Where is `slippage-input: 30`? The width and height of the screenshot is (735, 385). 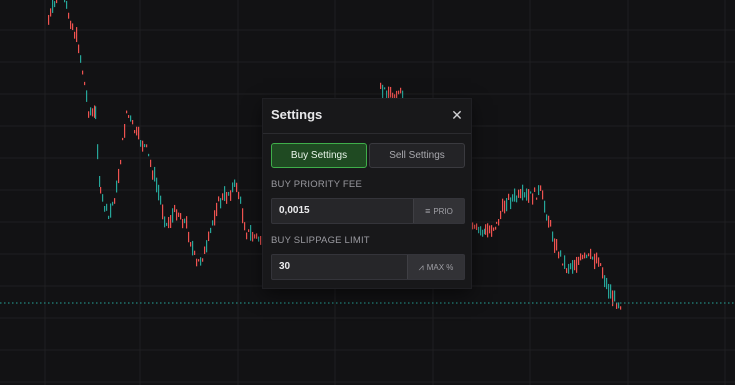 slippage-input: 30 is located at coordinates (340, 267).